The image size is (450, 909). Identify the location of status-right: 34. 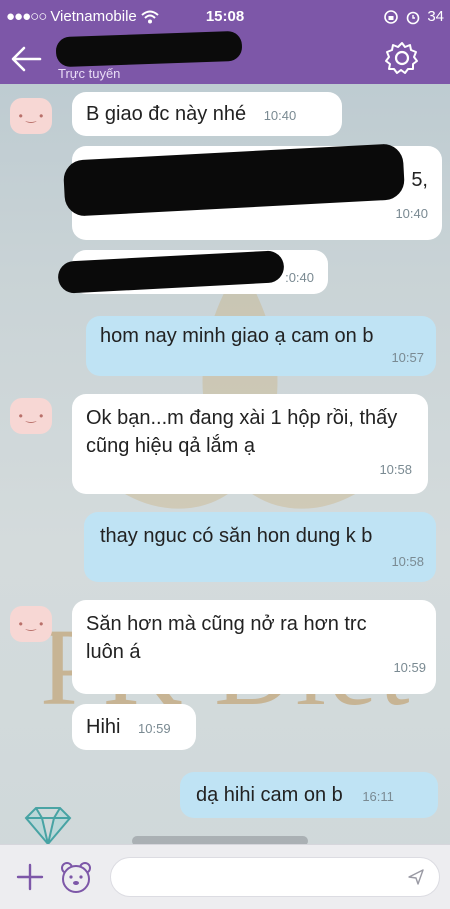
(413, 16).